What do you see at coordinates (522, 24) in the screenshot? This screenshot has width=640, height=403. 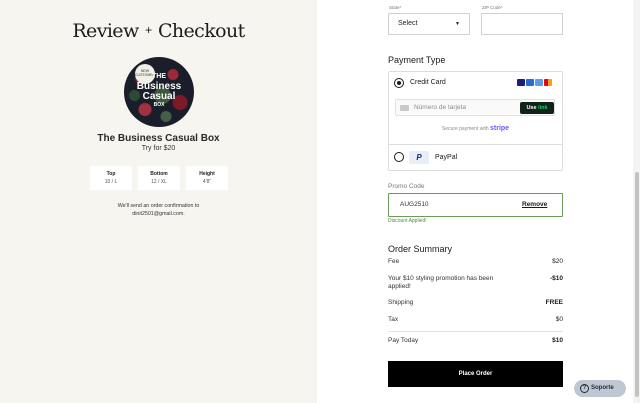 I see `zip-input` at bounding box center [522, 24].